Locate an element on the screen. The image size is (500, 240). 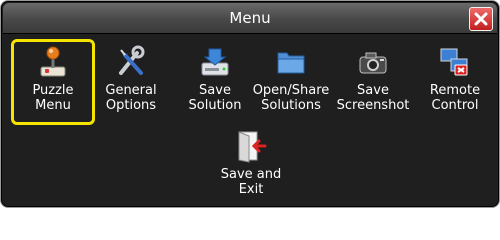
puzzle-menu-button: Puzzle Menu is located at coordinates (53, 82).